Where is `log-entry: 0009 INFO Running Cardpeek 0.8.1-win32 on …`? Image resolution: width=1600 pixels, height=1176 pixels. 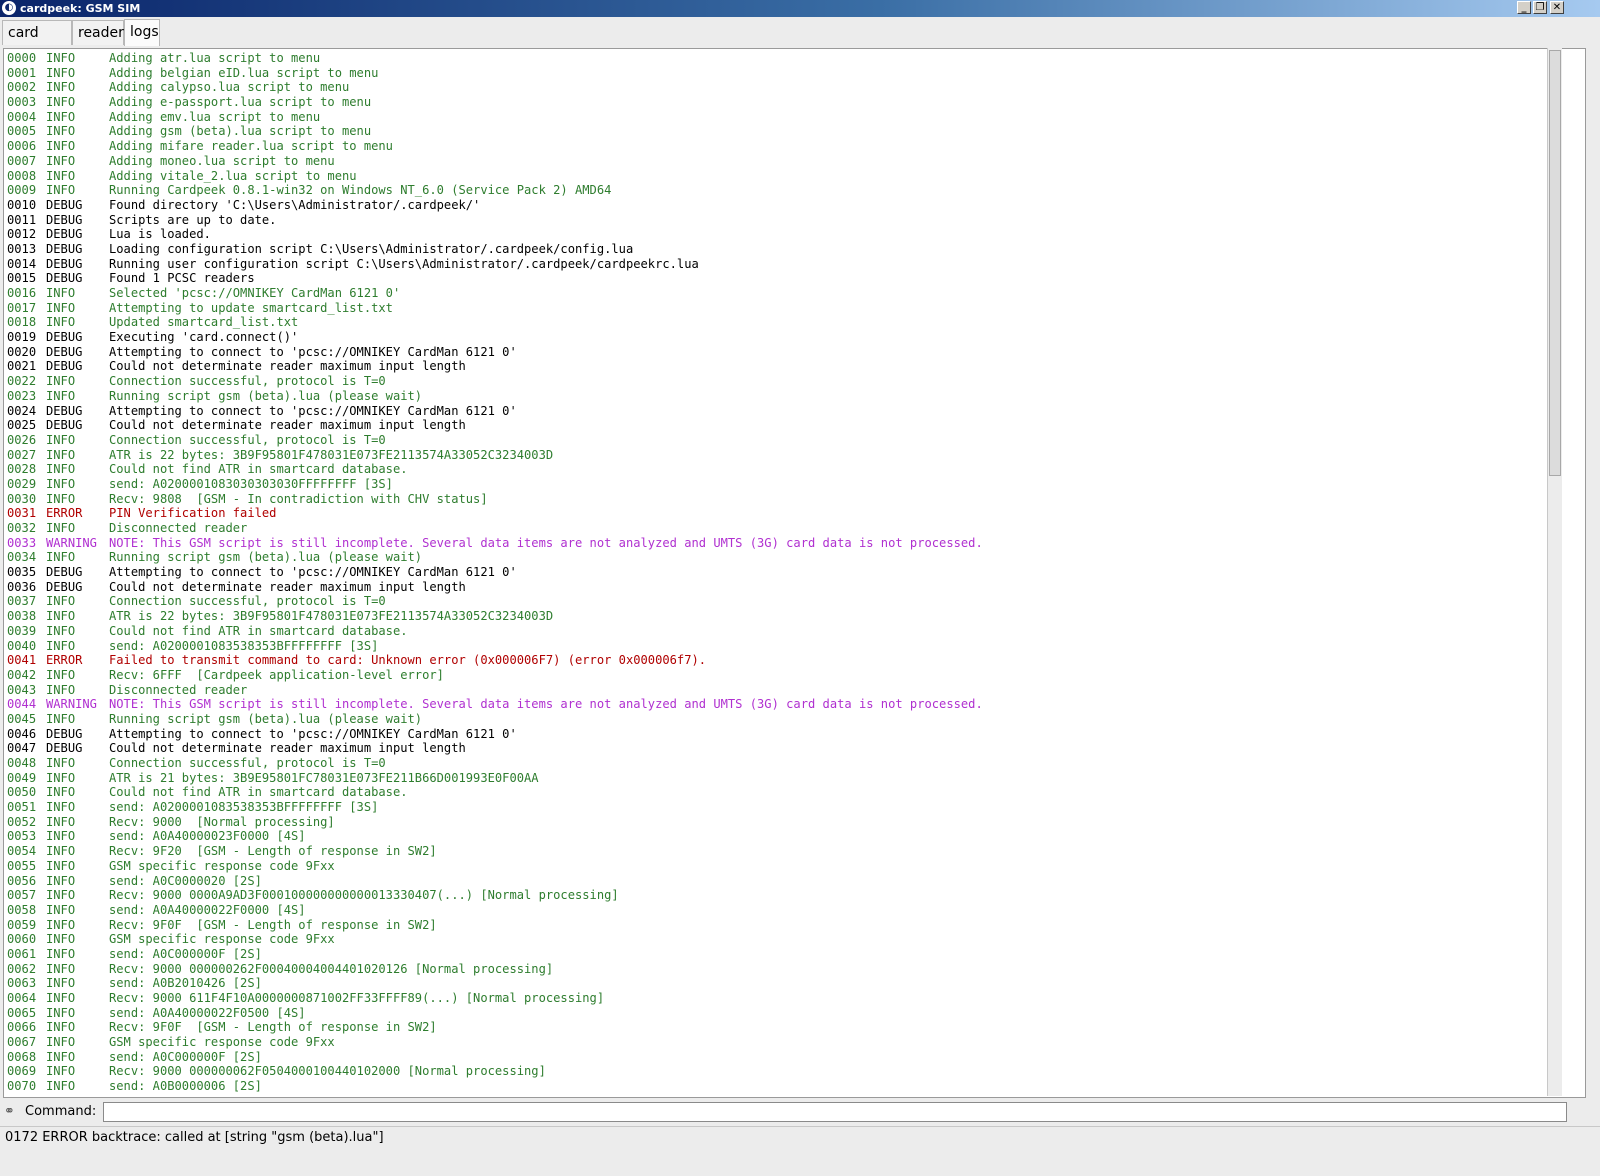 log-entry: 0009 INFO Running Cardpeek 0.8.1-win32 on … is located at coordinates (495, 190).